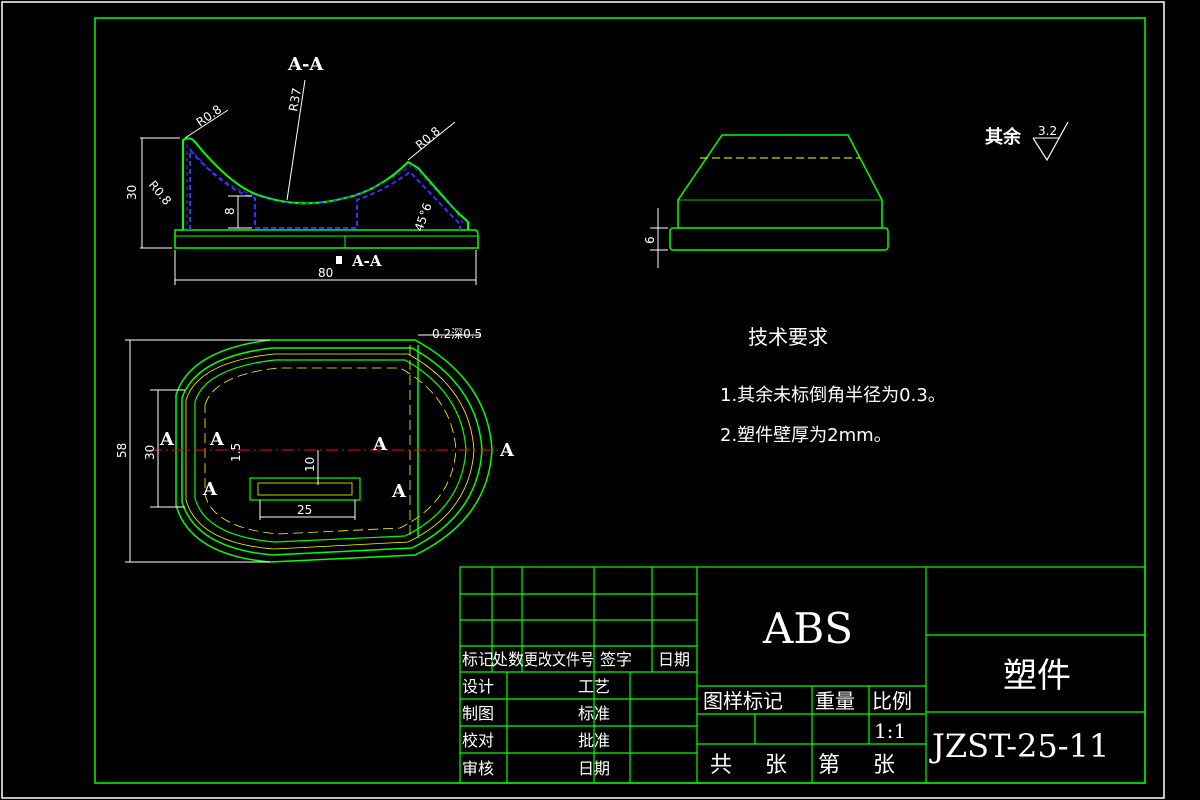  Describe the element at coordinates (559, 659) in the screenshot. I see `header-col-3: 更改文件号` at that location.